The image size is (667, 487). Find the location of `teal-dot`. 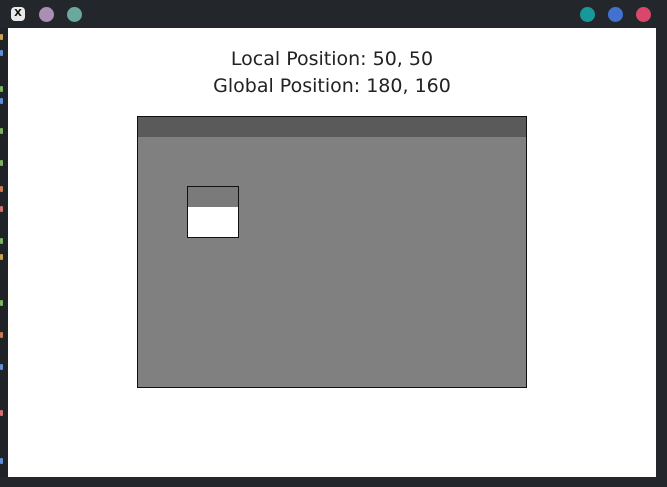

teal-dot is located at coordinates (74, 14).